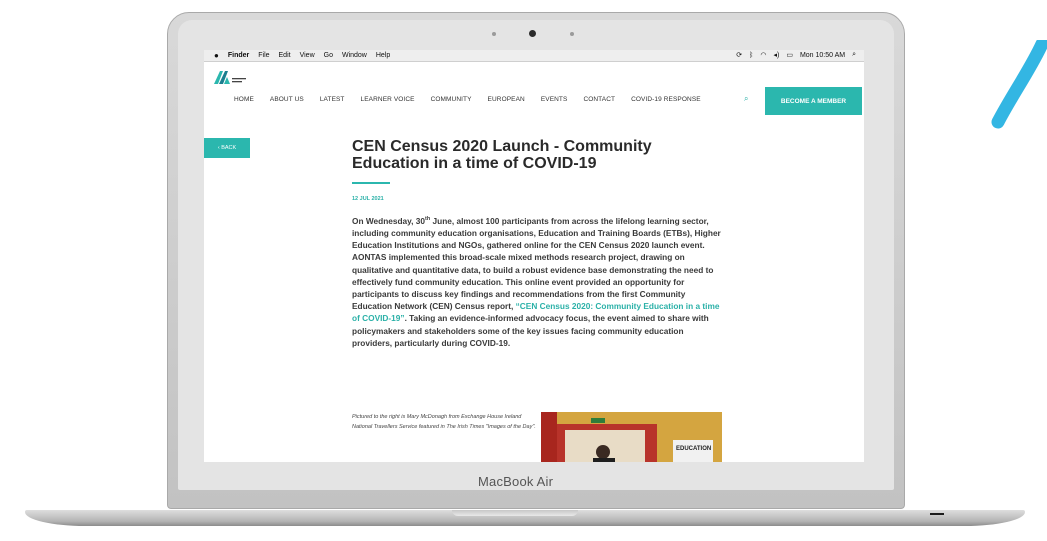 This screenshot has width=1047, height=541. I want to click on article-date: 12 JUL 2021, so click(368, 199).